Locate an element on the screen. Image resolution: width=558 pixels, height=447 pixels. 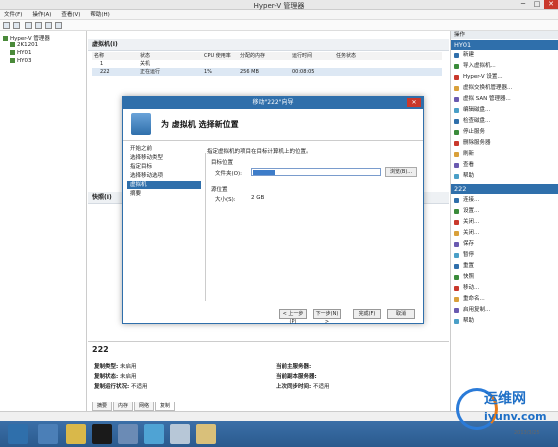
properties-icon is located at coordinates (58, 25).